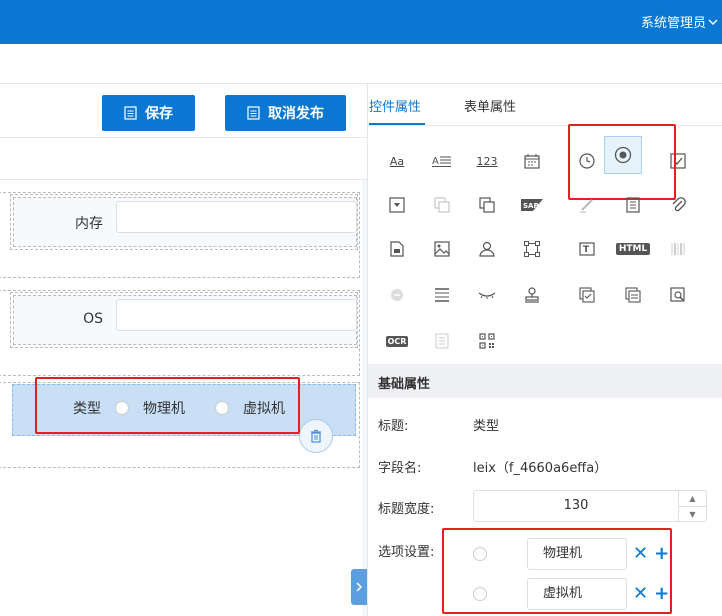  Describe the element at coordinates (587, 161) in the screenshot. I see `time-icon` at that location.